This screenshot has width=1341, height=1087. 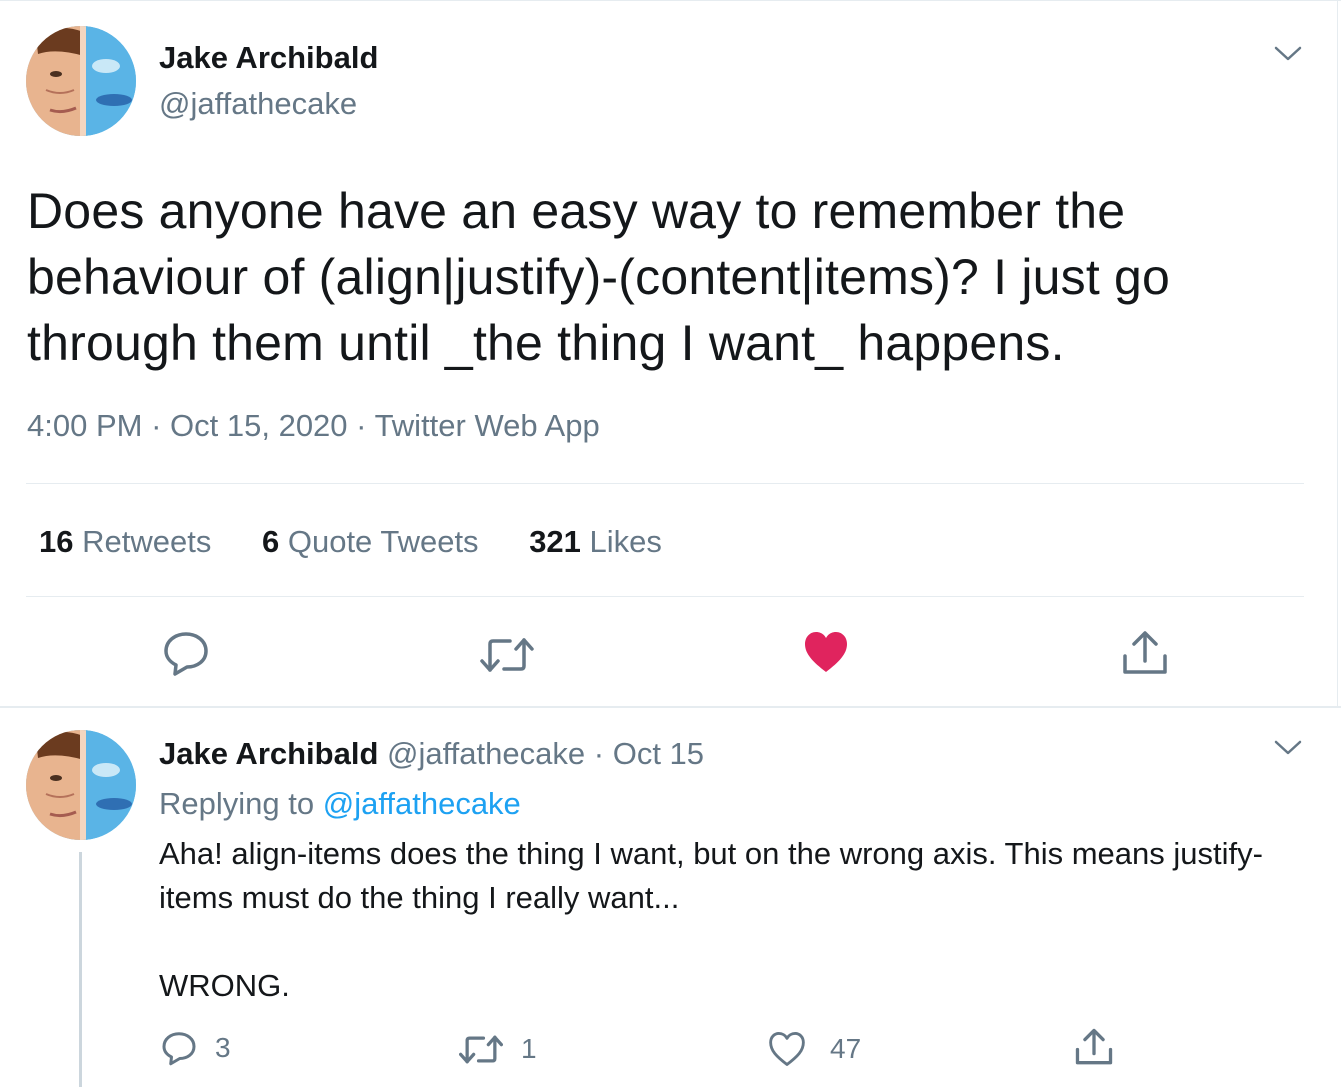 What do you see at coordinates (80, 969) in the screenshot?
I see `thread-line` at bounding box center [80, 969].